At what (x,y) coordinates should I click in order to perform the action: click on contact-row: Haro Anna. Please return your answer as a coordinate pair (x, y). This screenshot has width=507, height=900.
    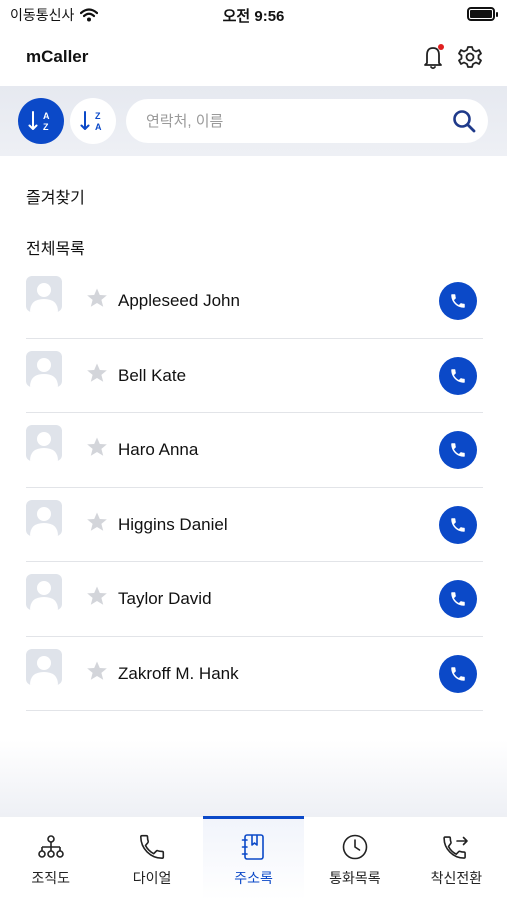
    Looking at the image, I should click on (253, 450).